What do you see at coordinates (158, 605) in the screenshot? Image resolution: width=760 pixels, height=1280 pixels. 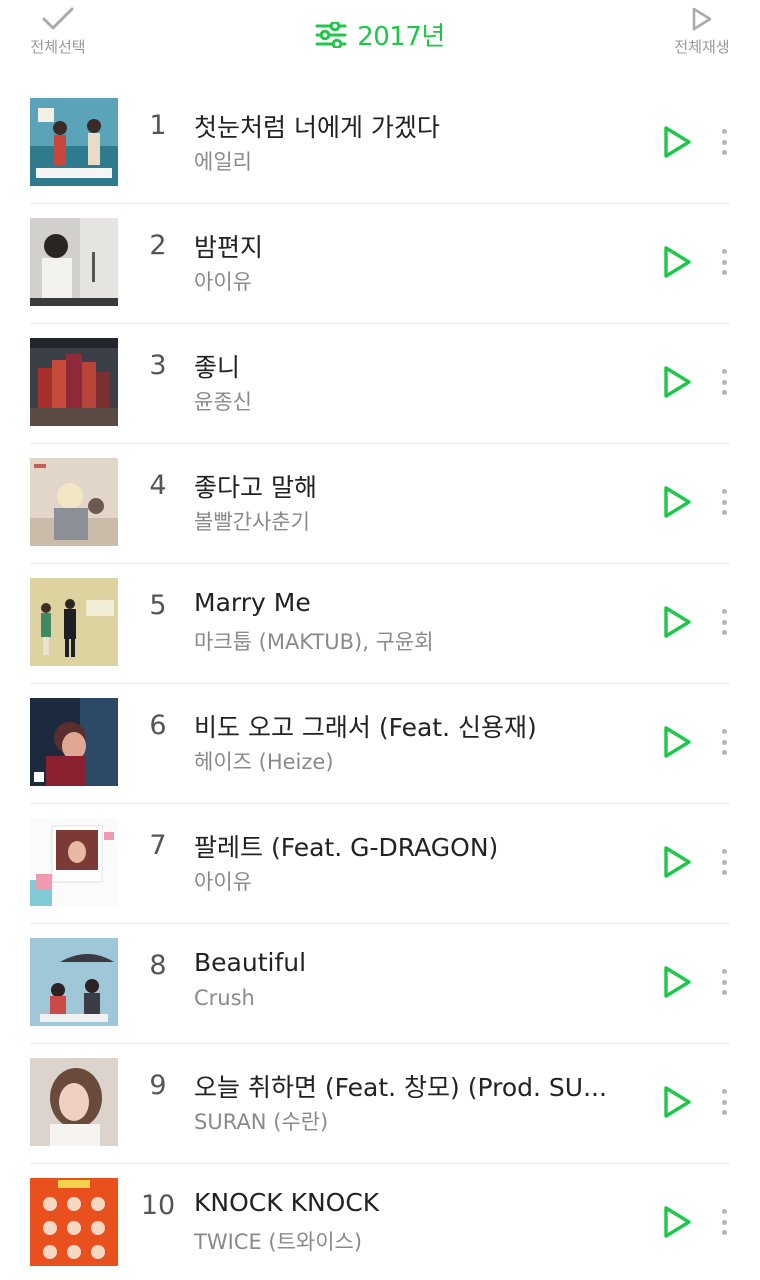 I see `rank-number: 5` at bounding box center [158, 605].